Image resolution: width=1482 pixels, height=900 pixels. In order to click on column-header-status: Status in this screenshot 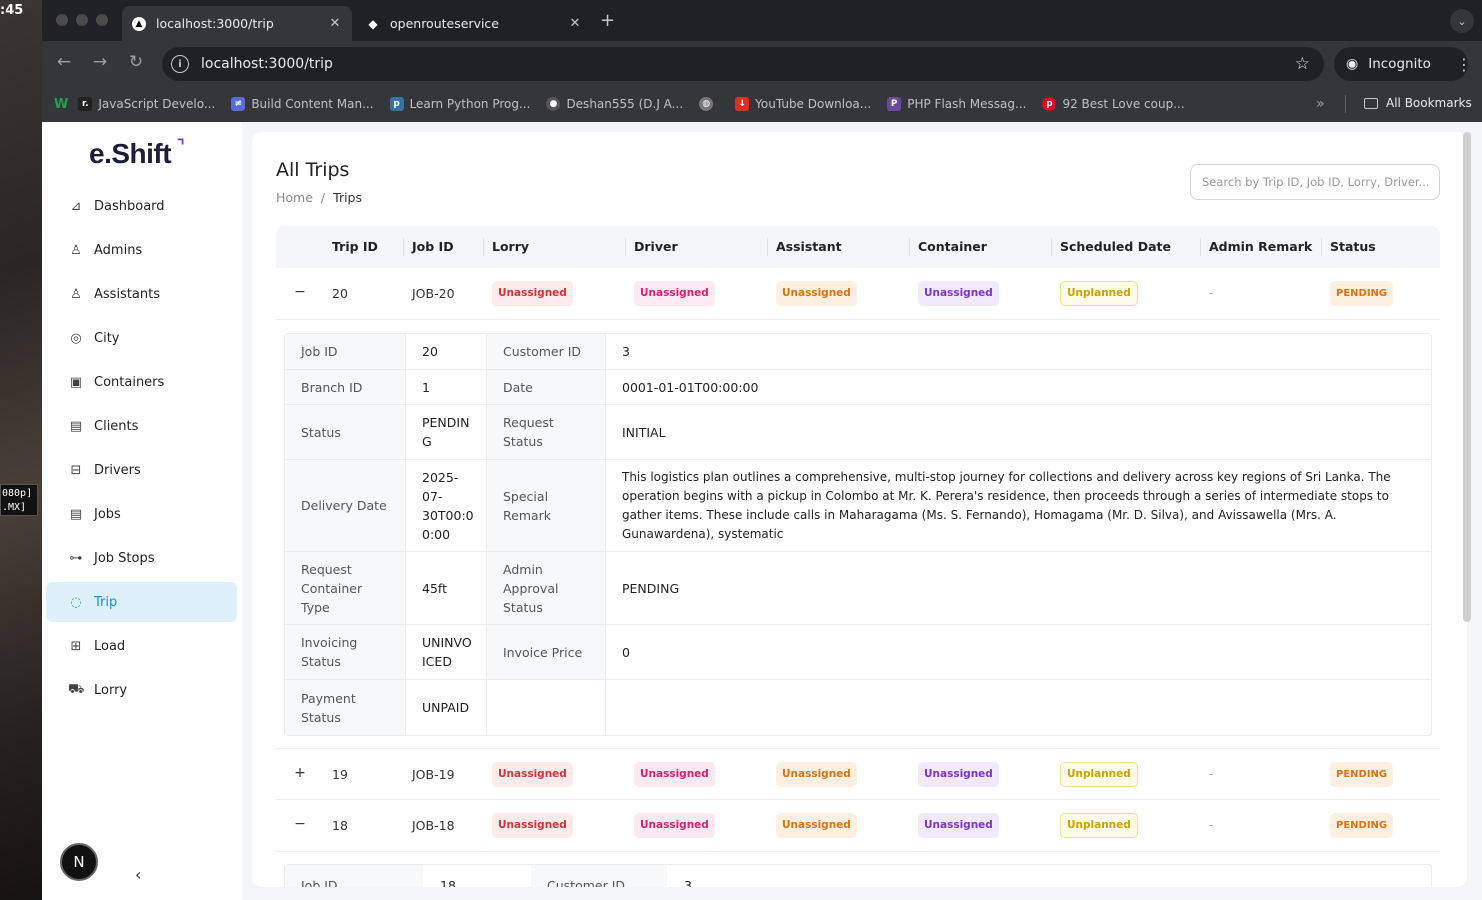, I will do `click(1353, 246)`.